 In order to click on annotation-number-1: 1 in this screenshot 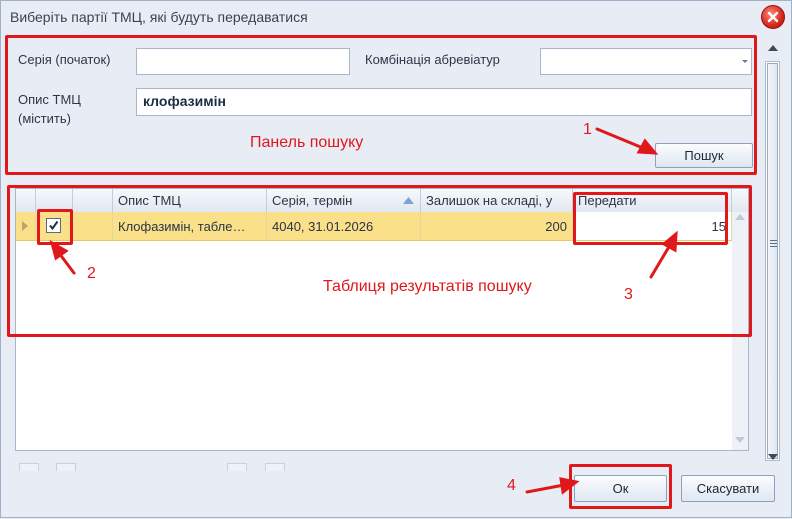, I will do `click(587, 129)`.